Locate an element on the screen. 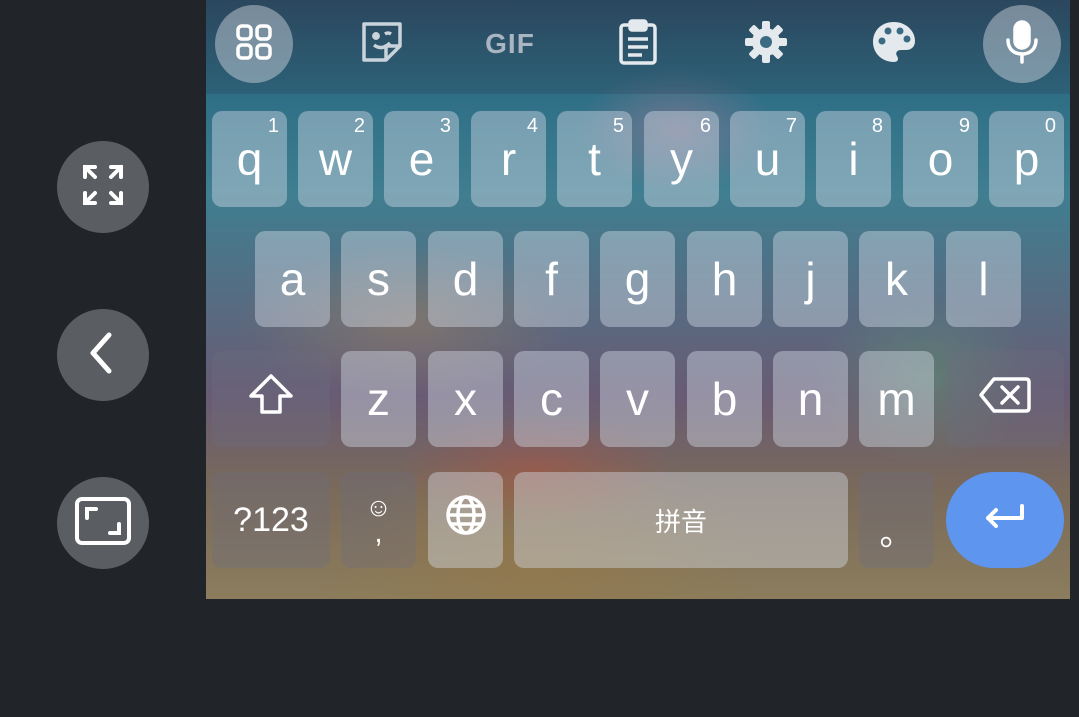 The image size is (1079, 717). key-u: u7 is located at coordinates (767, 159).